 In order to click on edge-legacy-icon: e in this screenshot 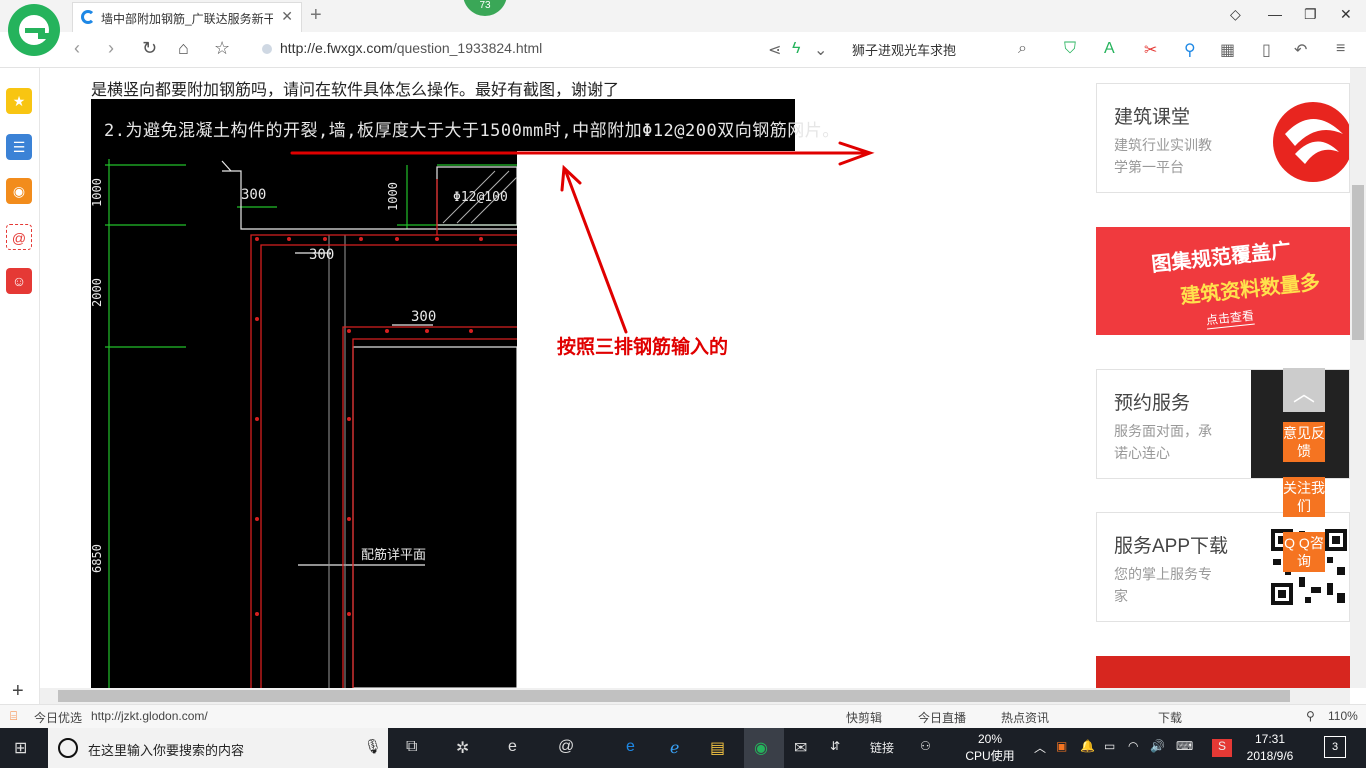, I will do `click(512, 747)`.